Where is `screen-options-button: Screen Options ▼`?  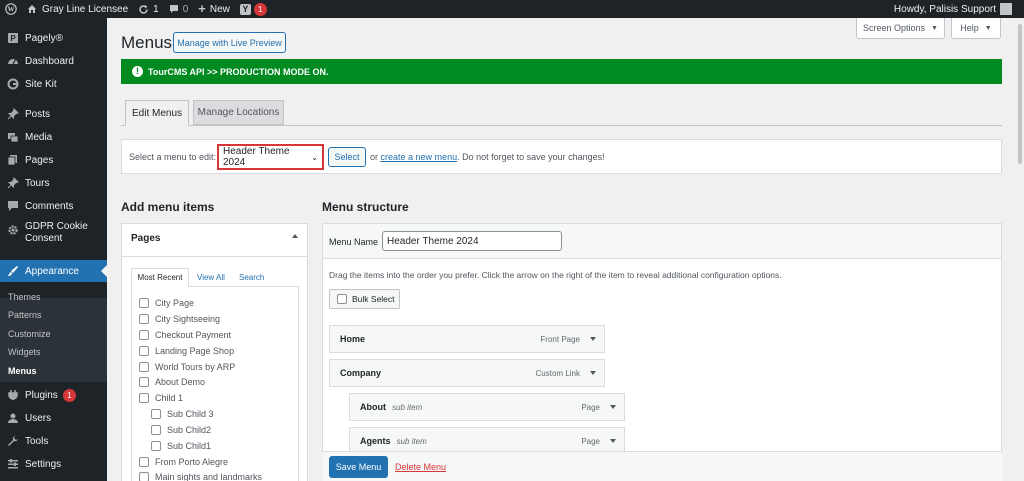
screen-options-button: Screen Options ▼ is located at coordinates (900, 28).